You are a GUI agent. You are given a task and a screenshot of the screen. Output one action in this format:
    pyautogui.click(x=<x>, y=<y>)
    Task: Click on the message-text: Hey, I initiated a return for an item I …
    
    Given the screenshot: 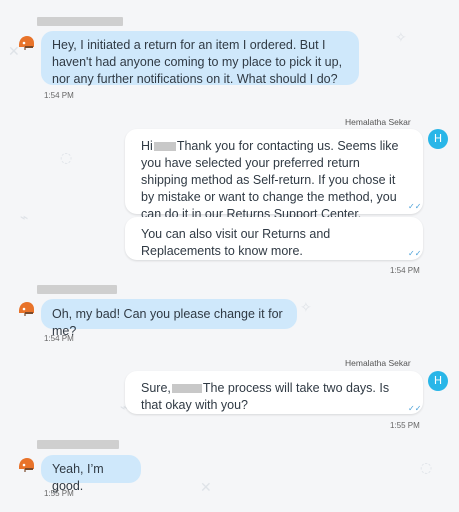 What is the action you would take?
    pyautogui.click(x=197, y=62)
    